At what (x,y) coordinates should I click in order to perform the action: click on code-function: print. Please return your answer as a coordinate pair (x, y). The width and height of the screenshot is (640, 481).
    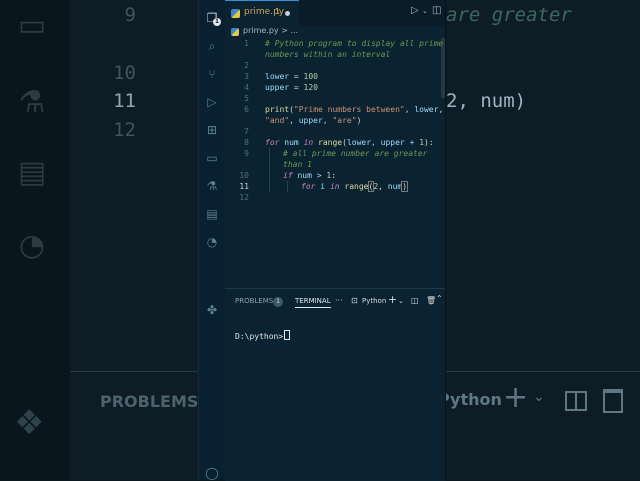
    Looking at the image, I should click on (277, 109).